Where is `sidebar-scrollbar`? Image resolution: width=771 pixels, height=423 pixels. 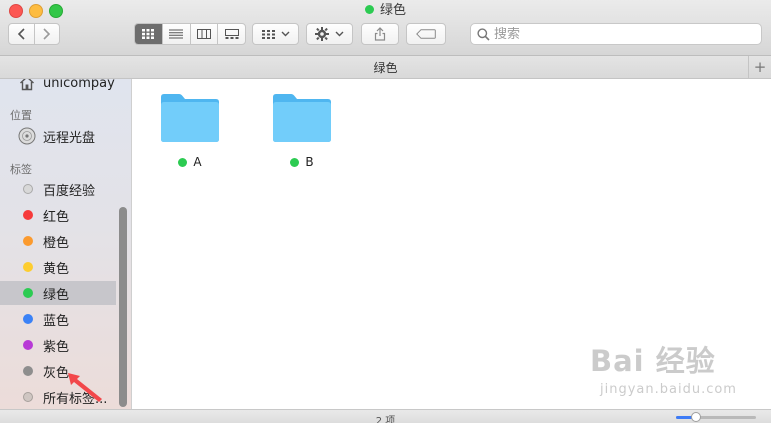 sidebar-scrollbar is located at coordinates (123, 307).